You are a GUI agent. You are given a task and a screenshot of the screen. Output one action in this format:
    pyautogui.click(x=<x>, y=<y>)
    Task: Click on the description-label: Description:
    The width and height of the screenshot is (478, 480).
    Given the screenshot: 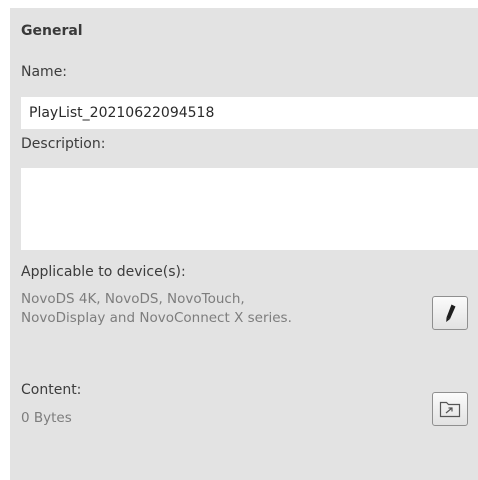 What is the action you would take?
    pyautogui.click(x=63, y=144)
    